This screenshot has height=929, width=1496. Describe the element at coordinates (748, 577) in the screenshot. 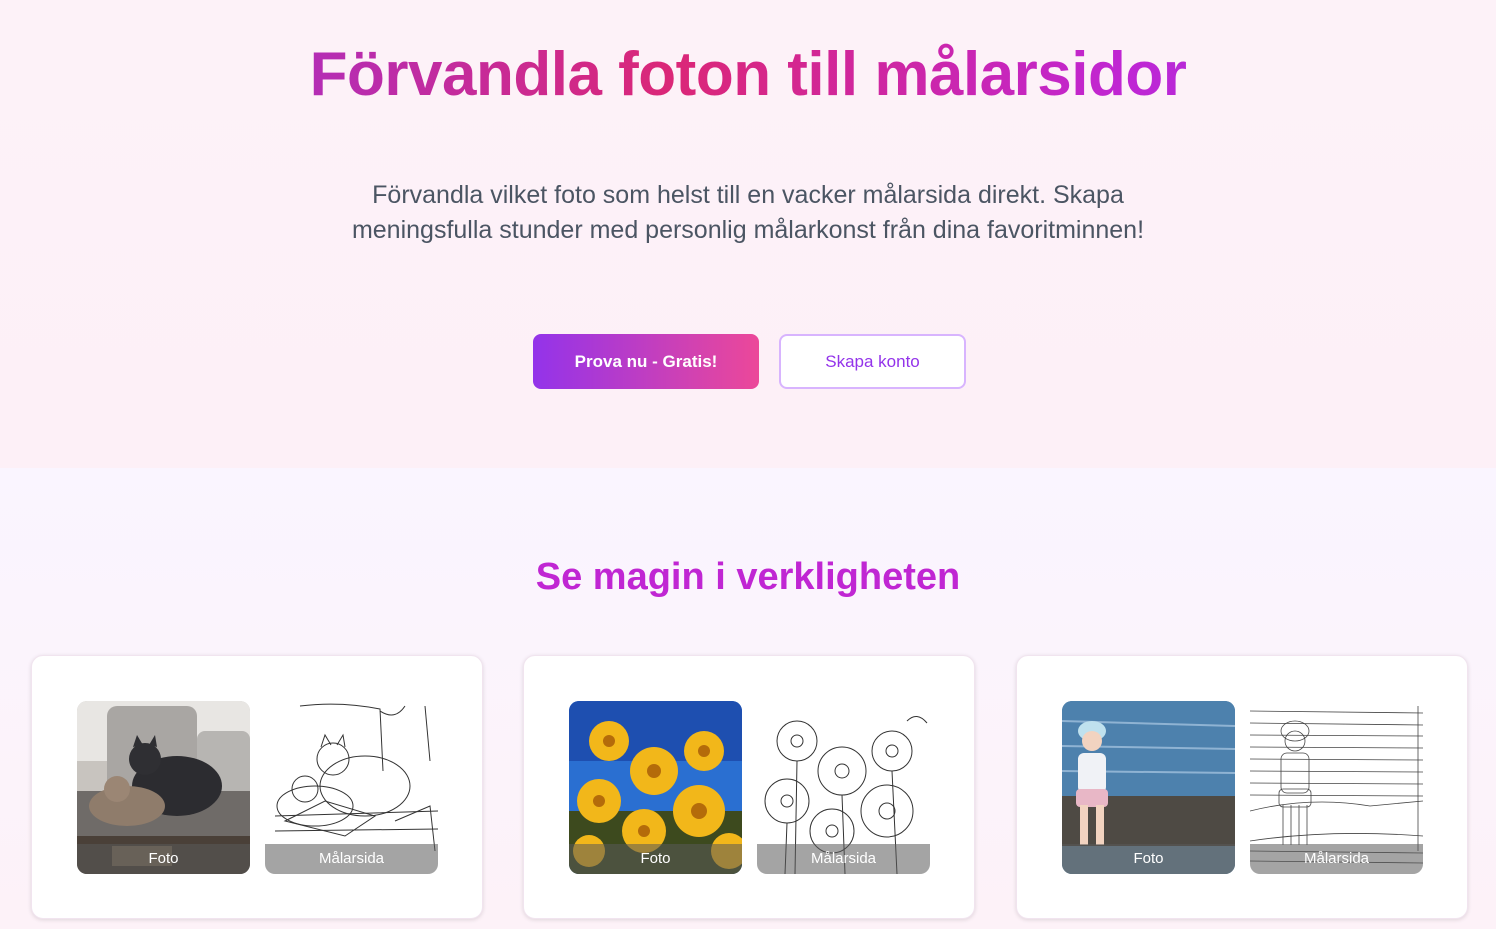

I see `examples-title: Se magin i verkligheten` at that location.